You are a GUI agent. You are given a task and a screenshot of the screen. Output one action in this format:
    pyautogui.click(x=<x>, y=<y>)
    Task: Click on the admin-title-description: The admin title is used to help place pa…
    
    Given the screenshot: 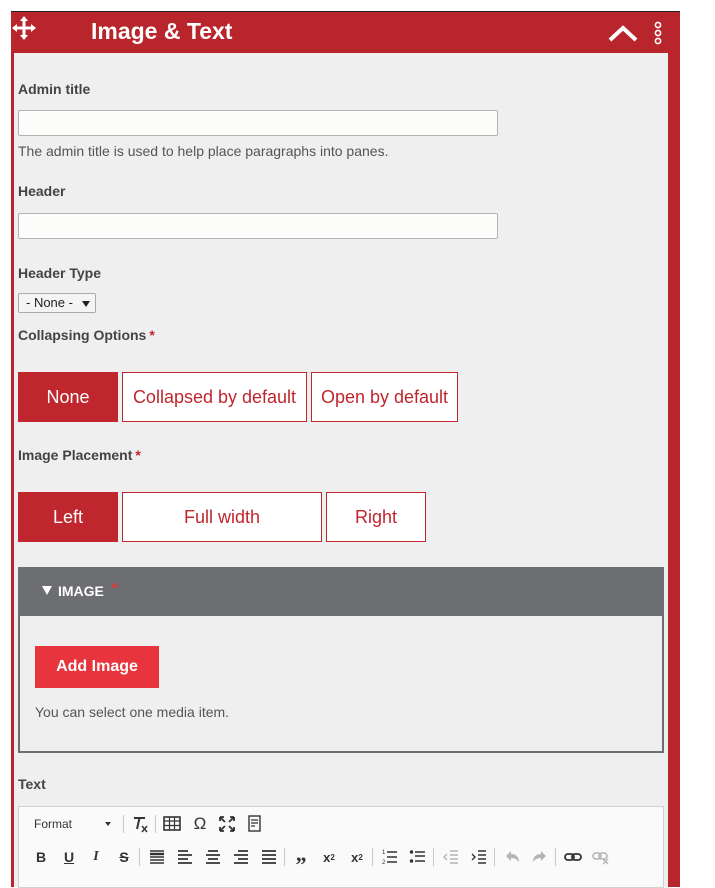 What is the action you would take?
    pyautogui.click(x=203, y=151)
    